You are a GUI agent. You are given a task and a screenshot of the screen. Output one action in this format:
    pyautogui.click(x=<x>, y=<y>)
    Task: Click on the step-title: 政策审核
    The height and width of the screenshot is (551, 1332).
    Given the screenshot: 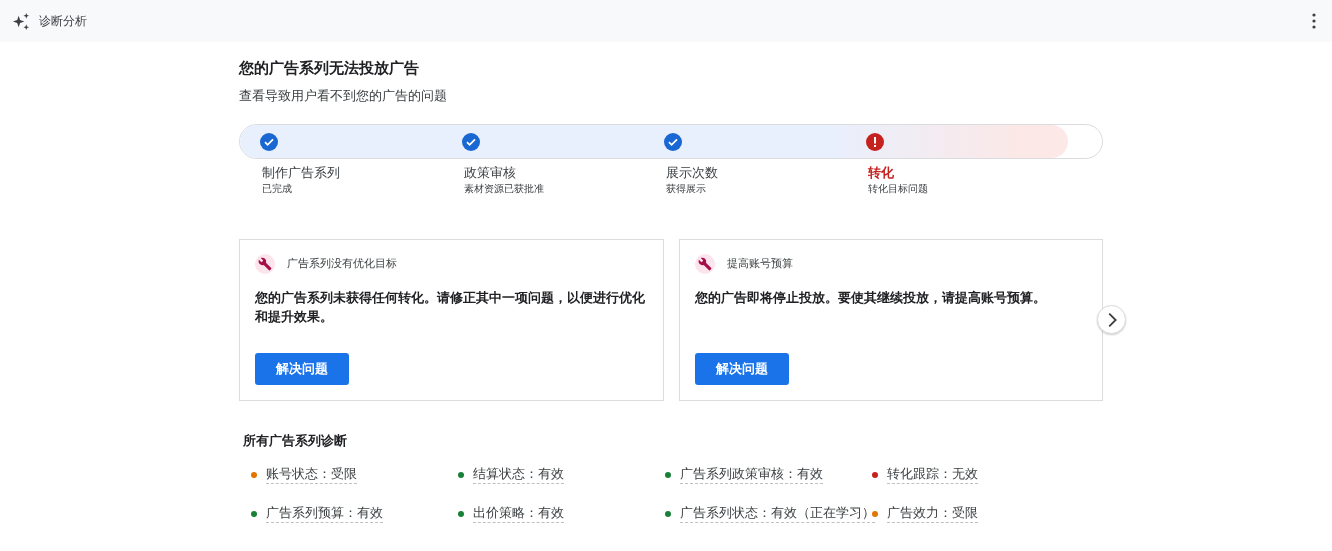 What is the action you would take?
    pyautogui.click(x=490, y=173)
    